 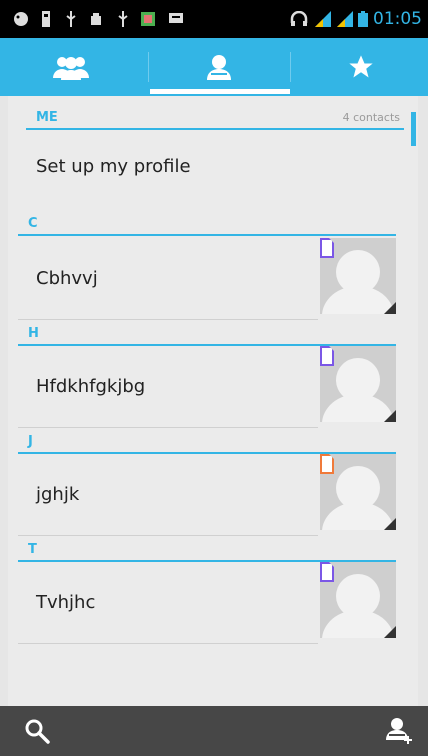 What do you see at coordinates (46, 19) in the screenshot?
I see `sd-card-icon` at bounding box center [46, 19].